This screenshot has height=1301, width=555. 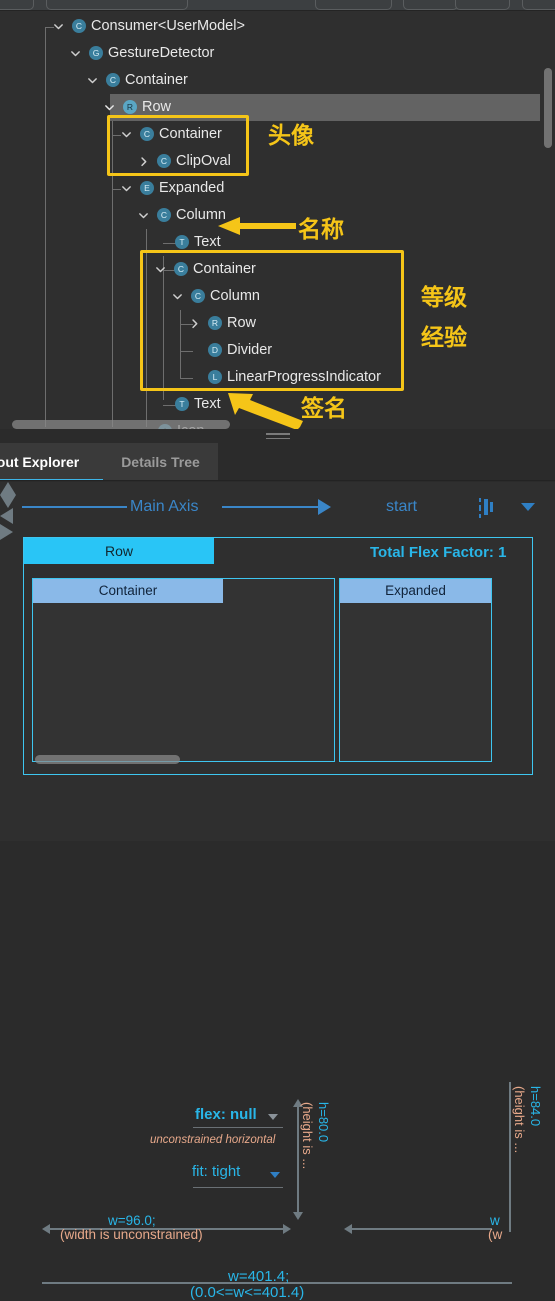 What do you see at coordinates (495, 1234) in the screenshot?
I see `expanded-width-constraint: (w` at bounding box center [495, 1234].